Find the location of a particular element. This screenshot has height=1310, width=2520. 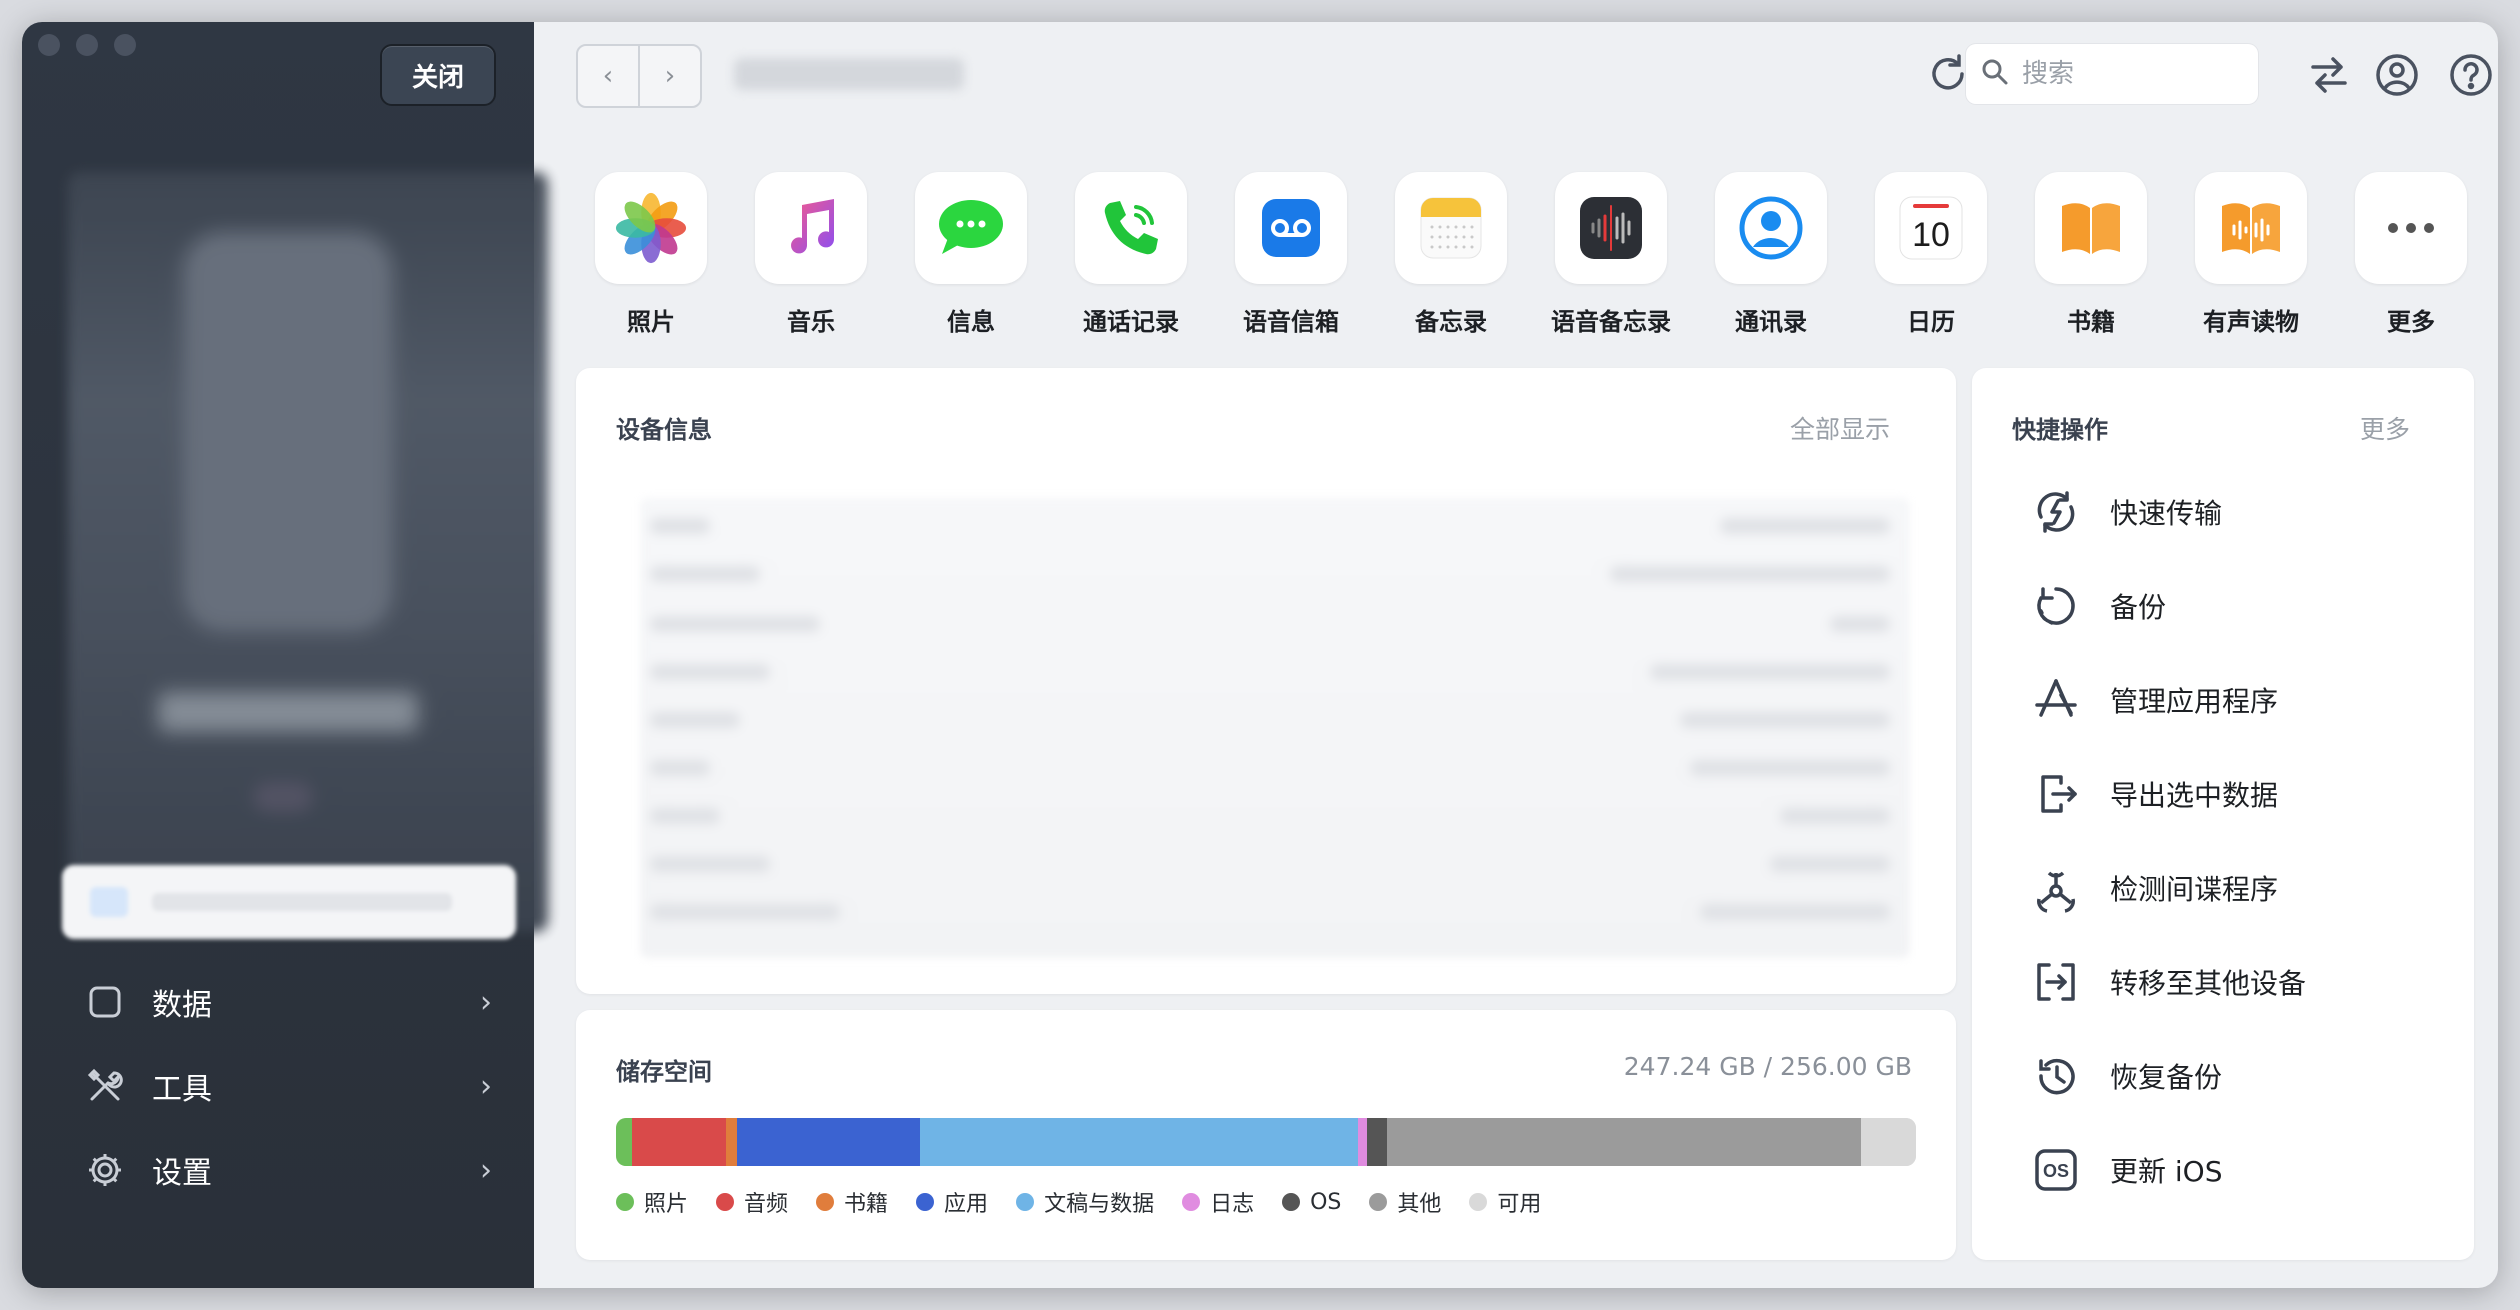

transfer-icon is located at coordinates (2329, 75).